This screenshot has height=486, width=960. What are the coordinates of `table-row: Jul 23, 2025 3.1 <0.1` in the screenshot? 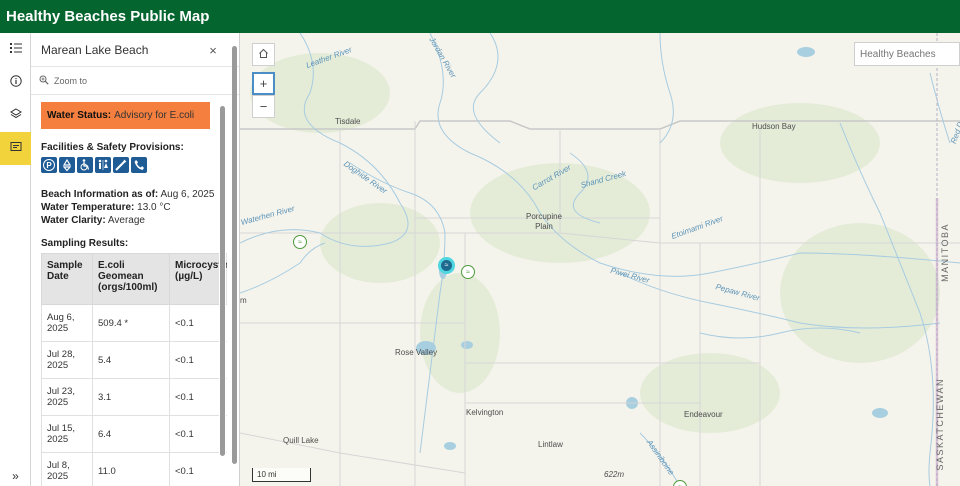 It's located at (134, 397).